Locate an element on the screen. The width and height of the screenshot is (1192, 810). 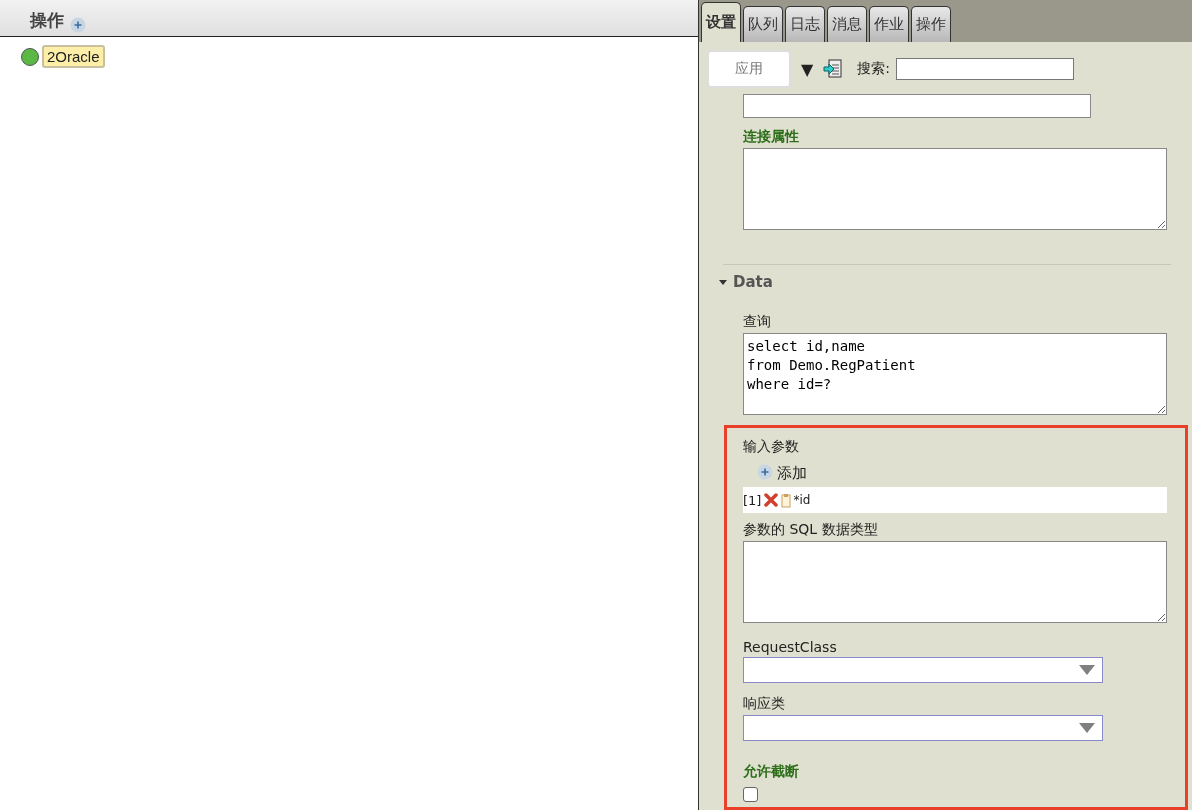
checkbox is located at coordinates (750, 794).